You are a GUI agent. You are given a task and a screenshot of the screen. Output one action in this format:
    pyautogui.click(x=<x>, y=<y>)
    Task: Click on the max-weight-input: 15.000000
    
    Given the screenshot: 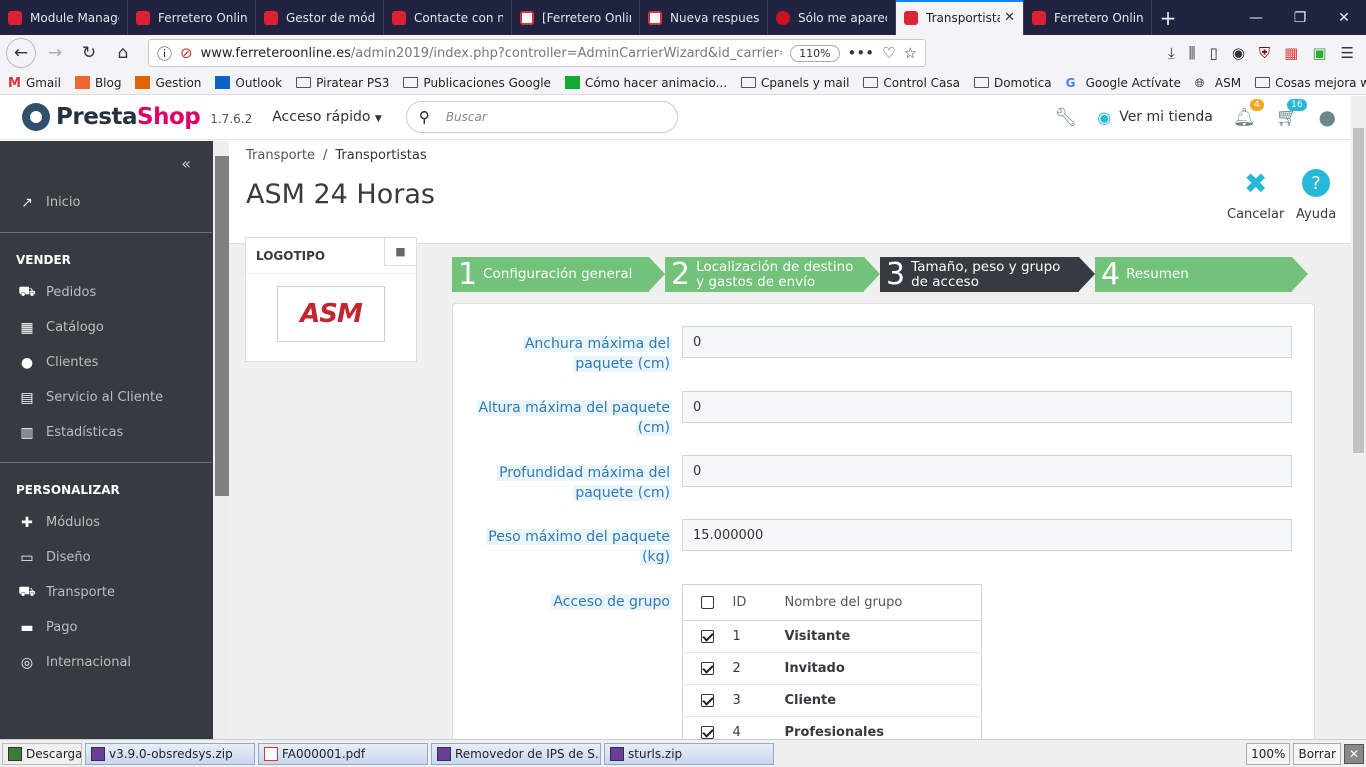 What is the action you would take?
    pyautogui.click(x=987, y=535)
    